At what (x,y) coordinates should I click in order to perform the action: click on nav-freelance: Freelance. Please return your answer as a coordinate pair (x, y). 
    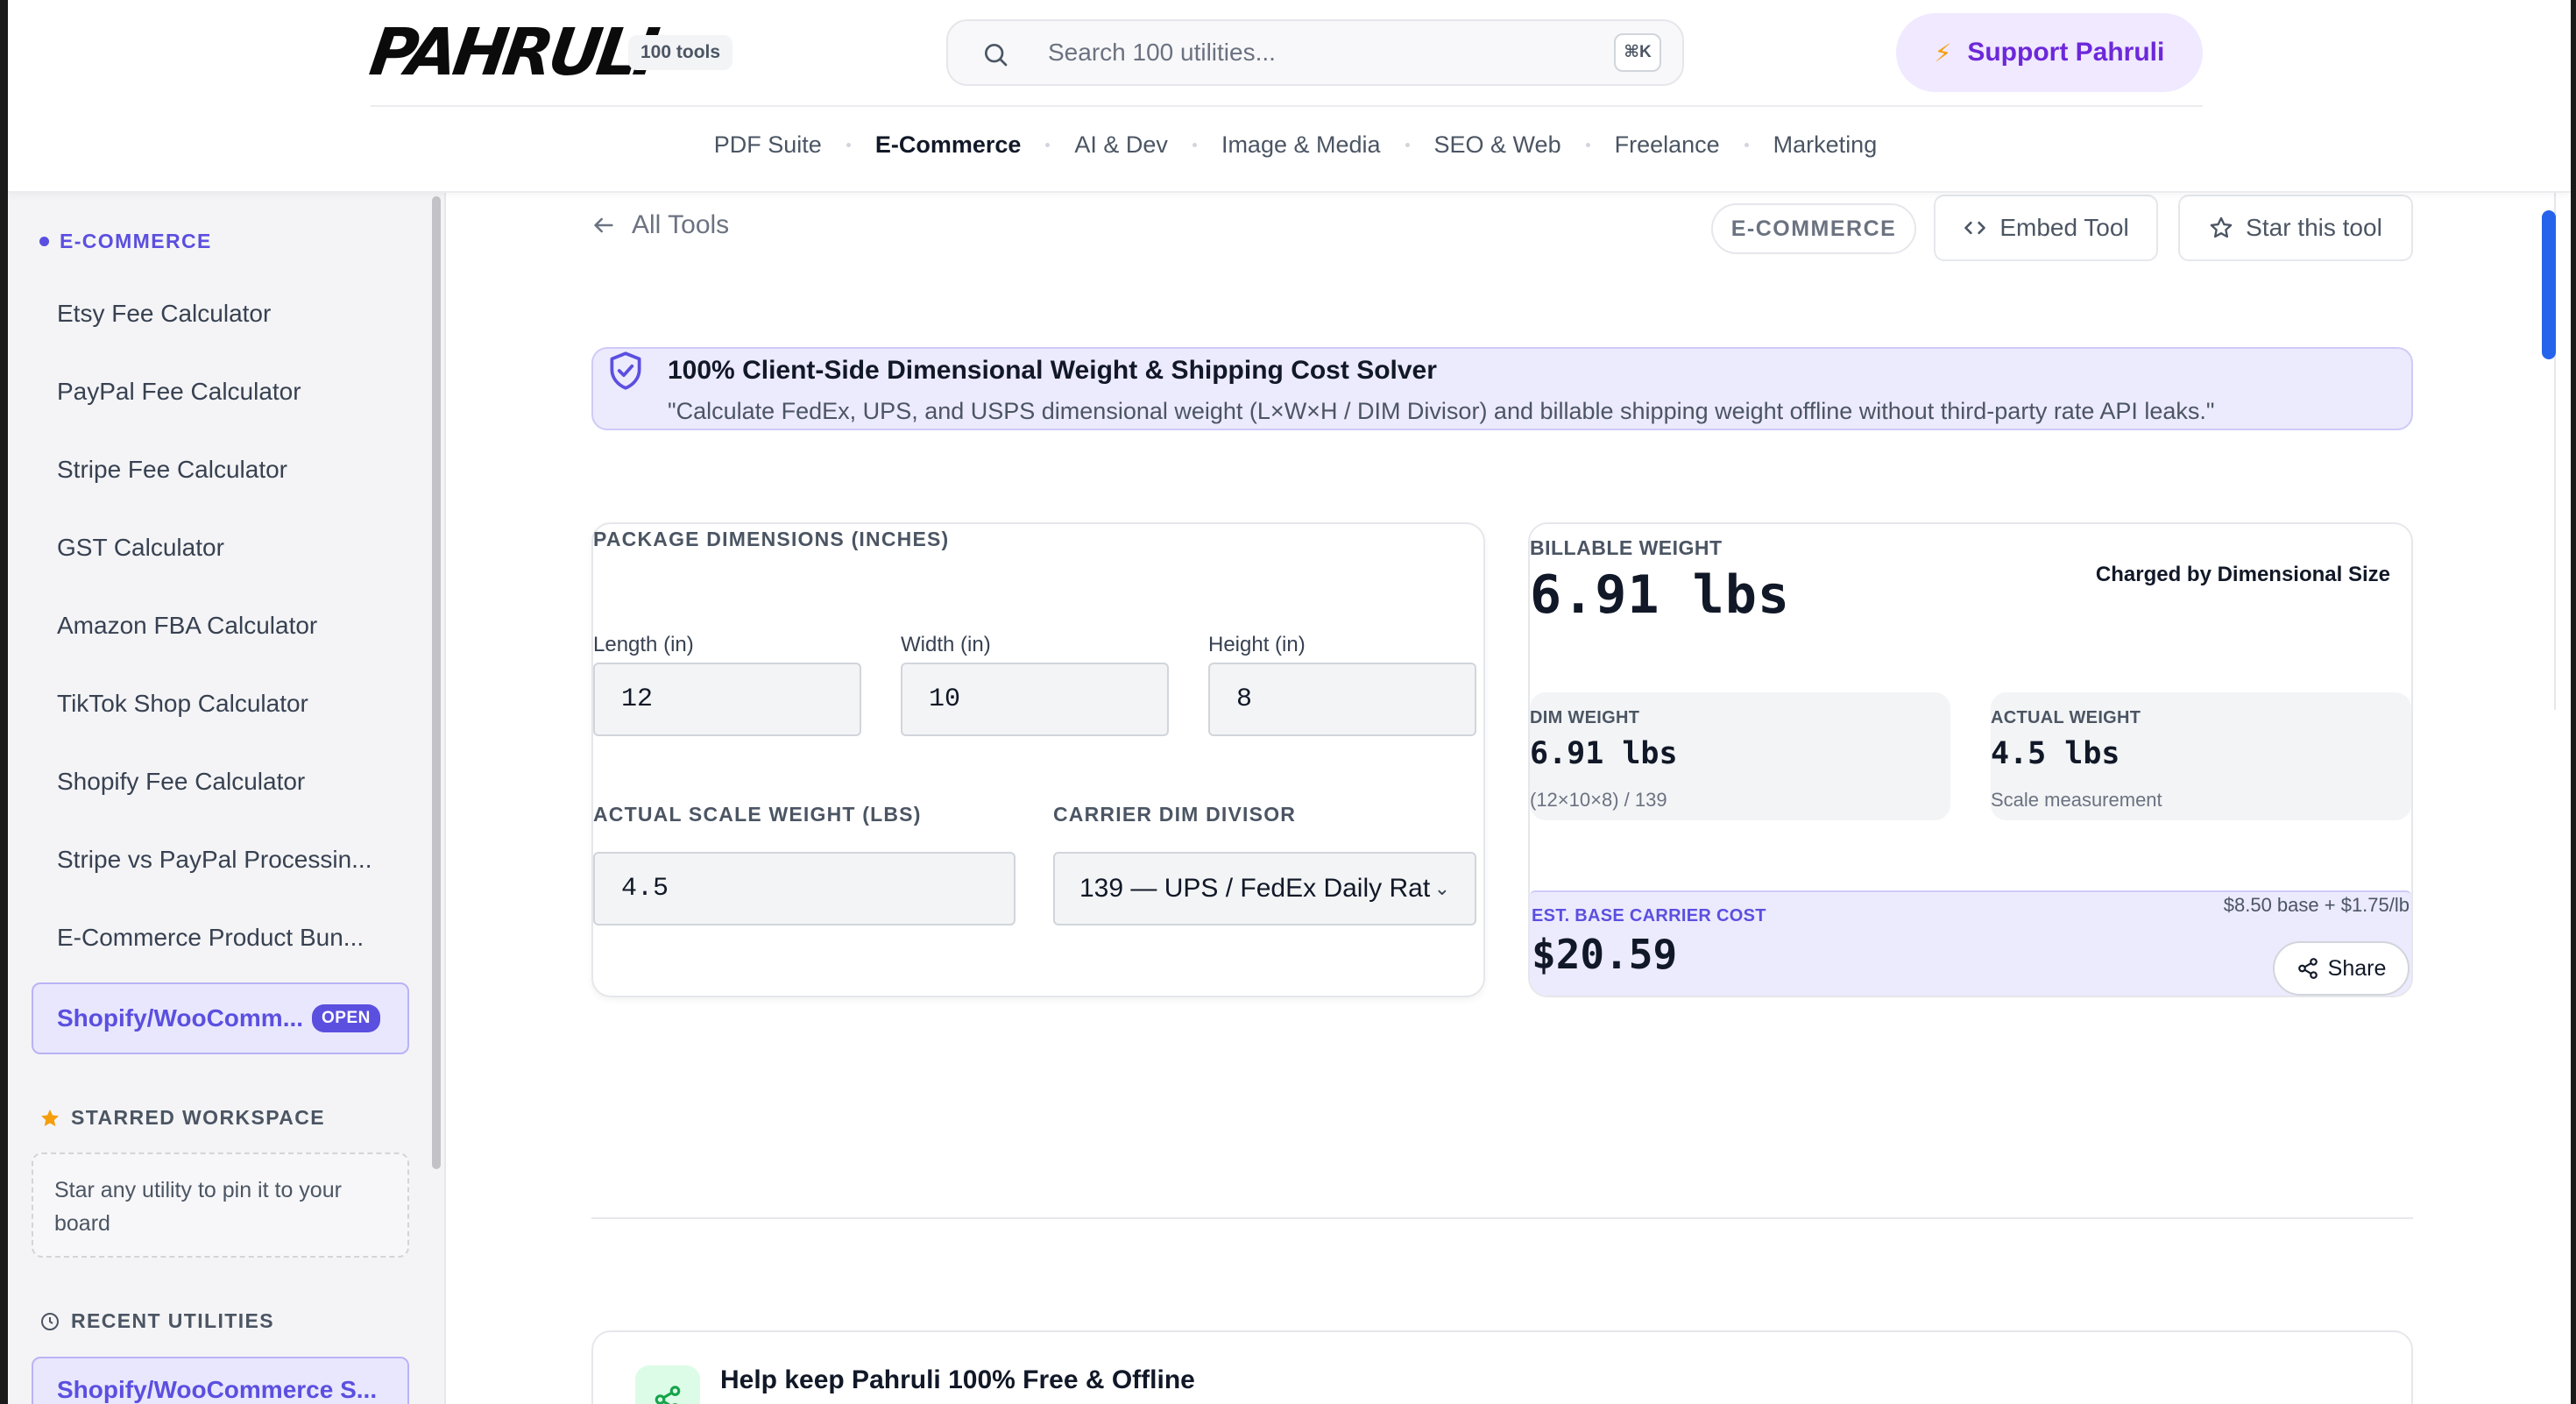
    Looking at the image, I should click on (1667, 145).